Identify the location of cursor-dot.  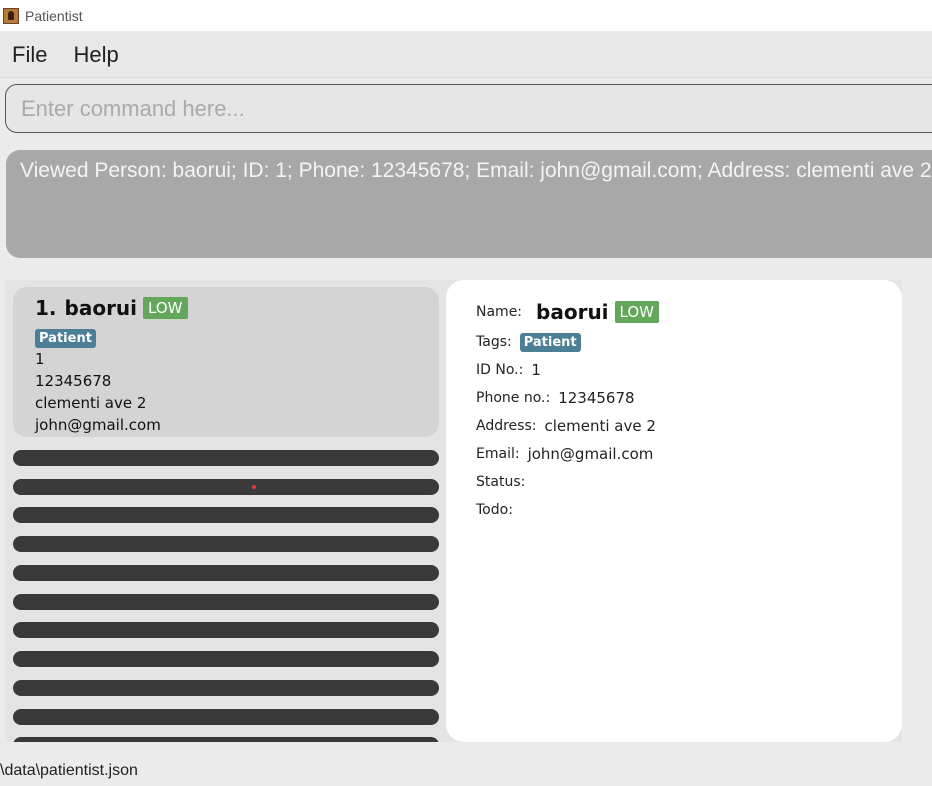
(254, 487).